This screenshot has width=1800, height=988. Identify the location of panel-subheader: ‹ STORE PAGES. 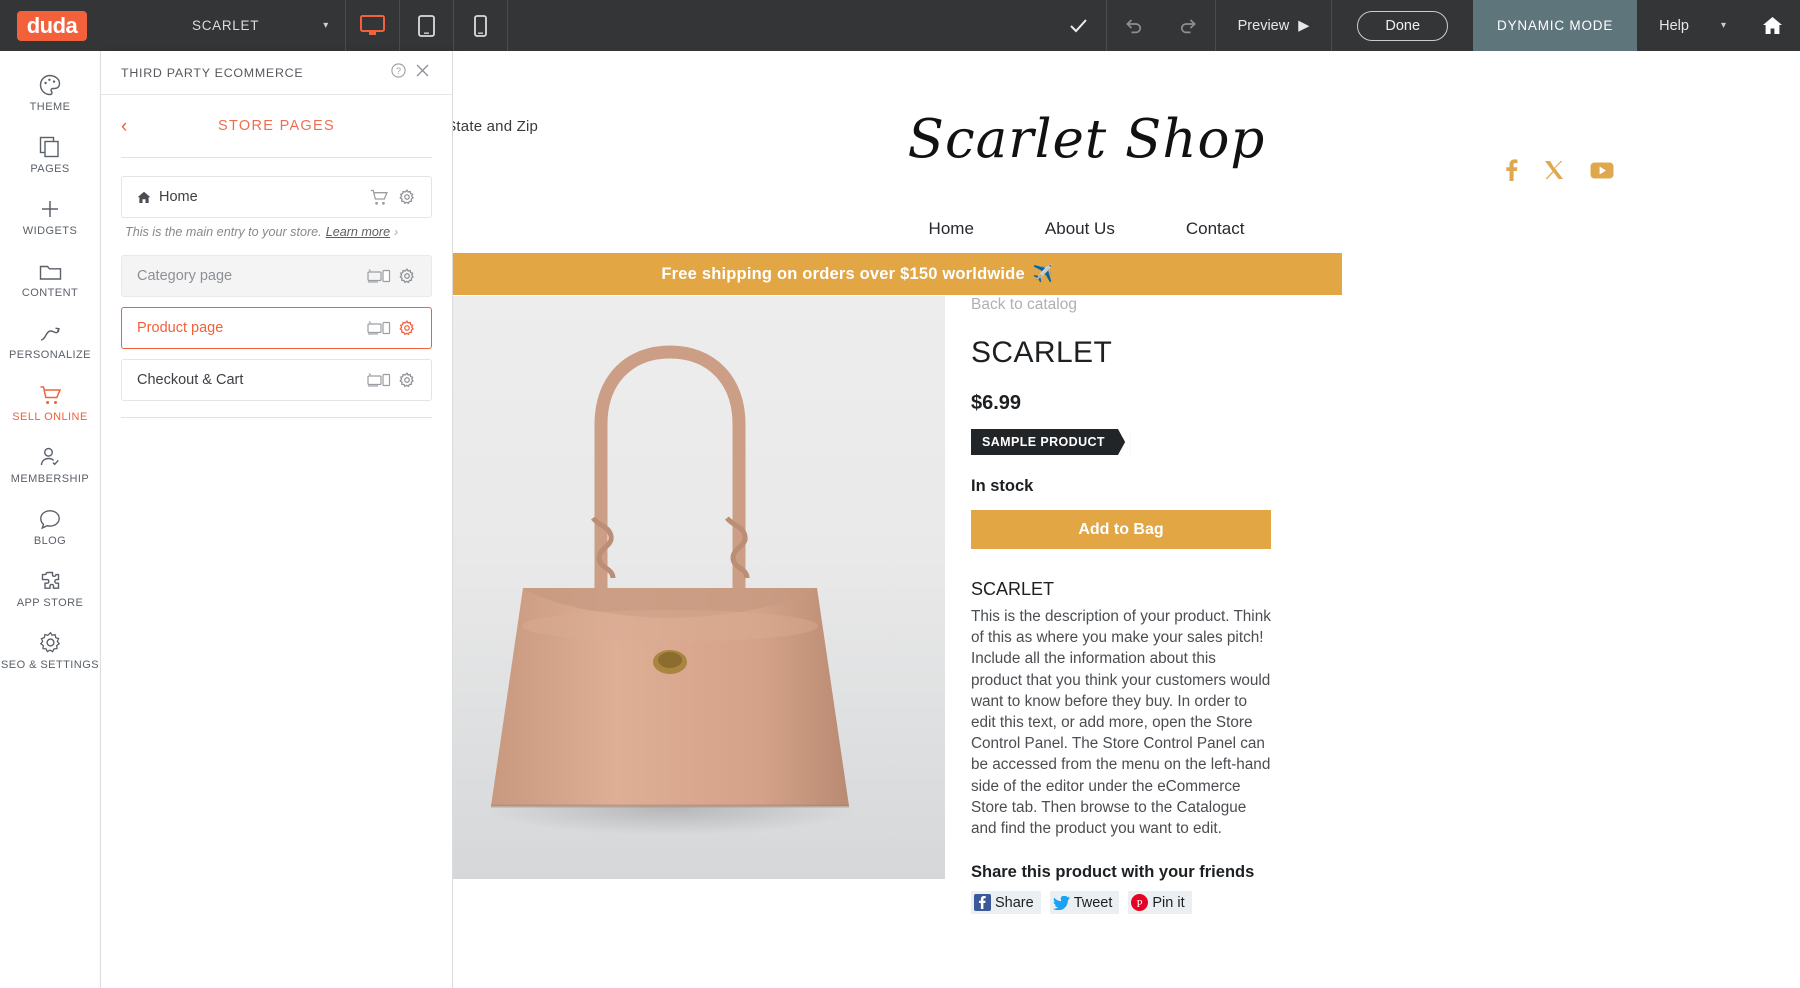
(276, 126).